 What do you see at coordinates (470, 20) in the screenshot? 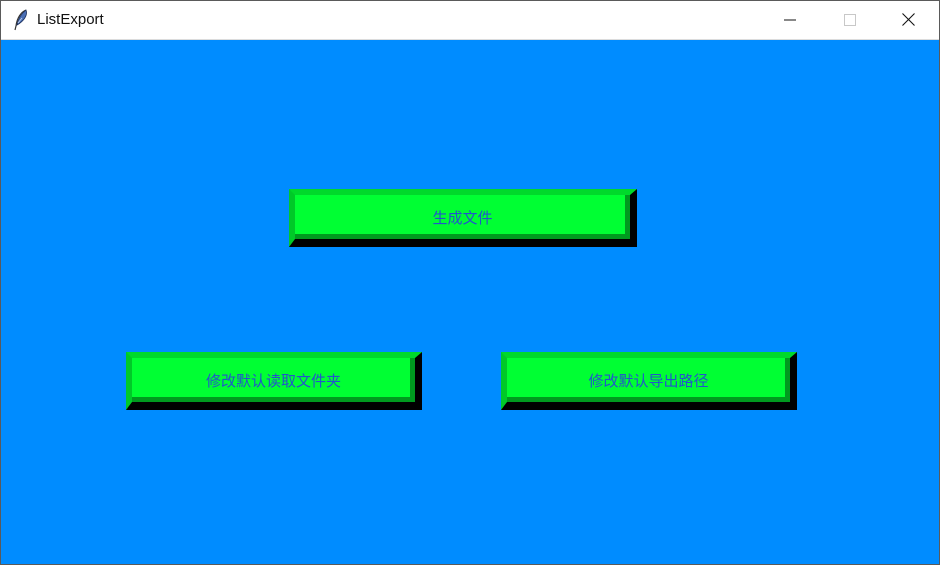
I see `title-bar: ListExport` at bounding box center [470, 20].